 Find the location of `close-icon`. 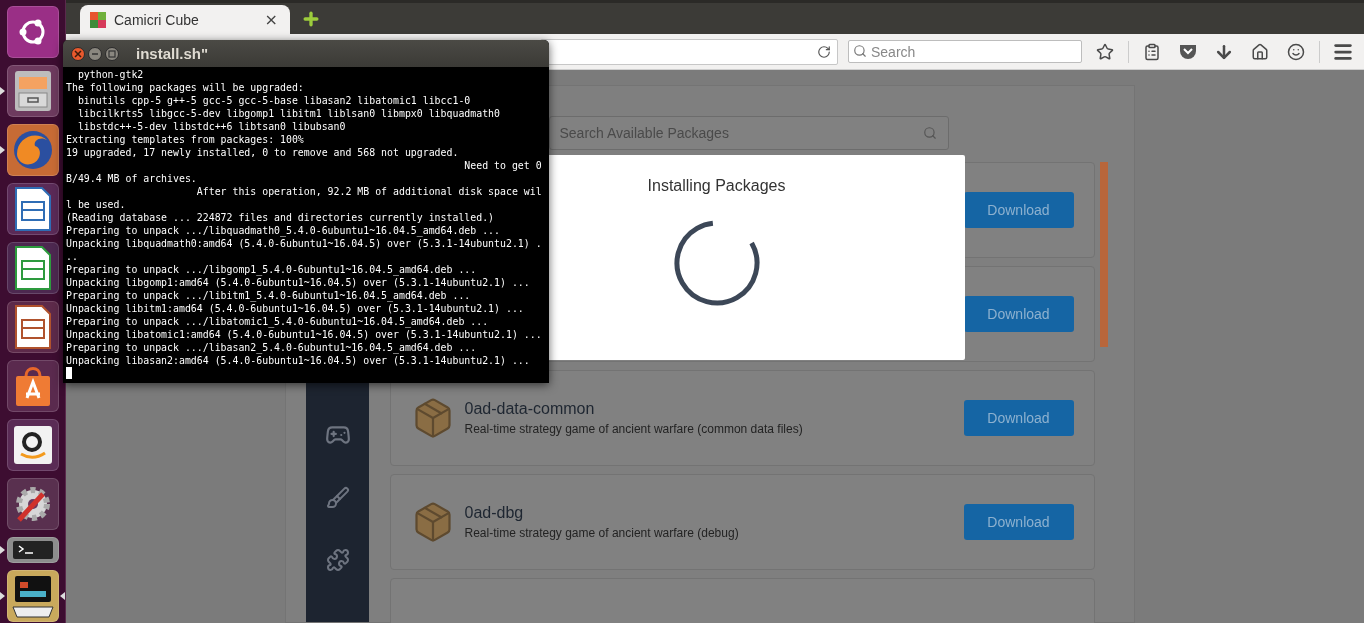

close-icon is located at coordinates (78, 53).